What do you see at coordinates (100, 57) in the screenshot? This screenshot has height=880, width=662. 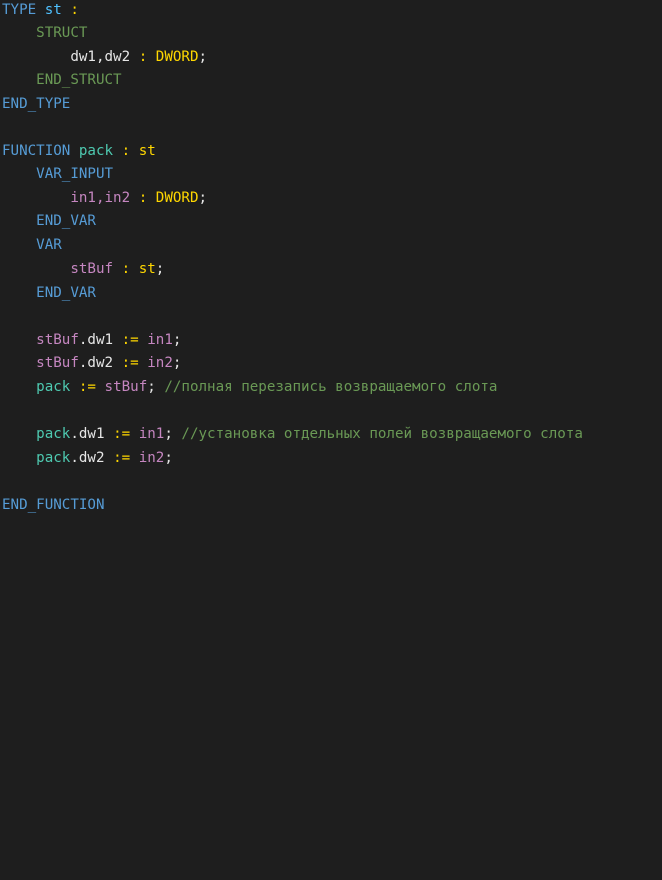 I see `field-names: dw1,dw2` at bounding box center [100, 57].